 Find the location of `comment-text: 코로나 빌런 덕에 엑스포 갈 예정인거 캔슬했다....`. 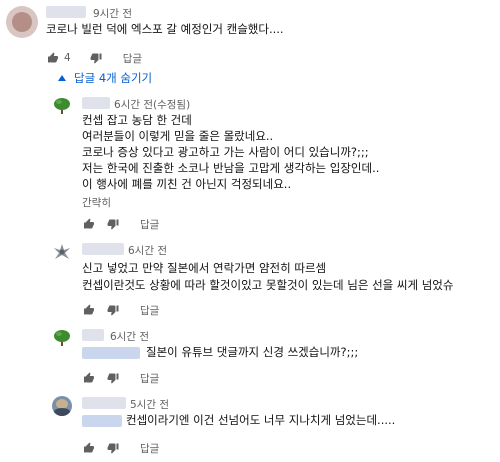

comment-text: 코로나 빌런 덕에 엑스포 갈 예정인거 캔슬했다.... is located at coordinates (165, 29).